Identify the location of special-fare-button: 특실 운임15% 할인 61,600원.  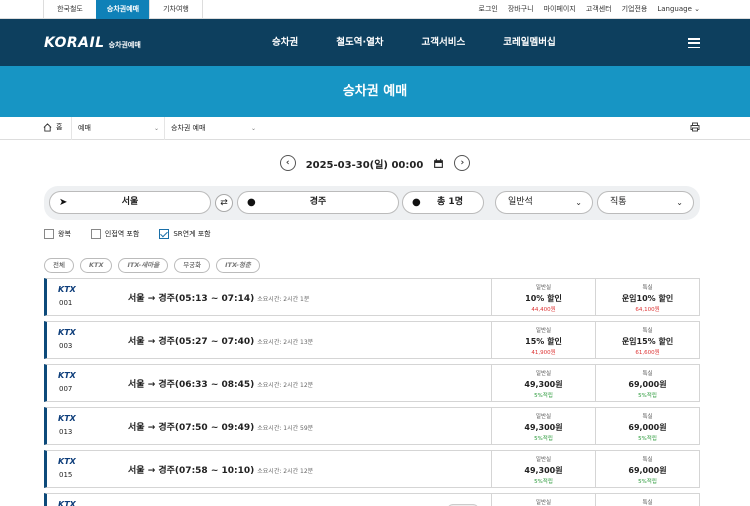
(647, 340).